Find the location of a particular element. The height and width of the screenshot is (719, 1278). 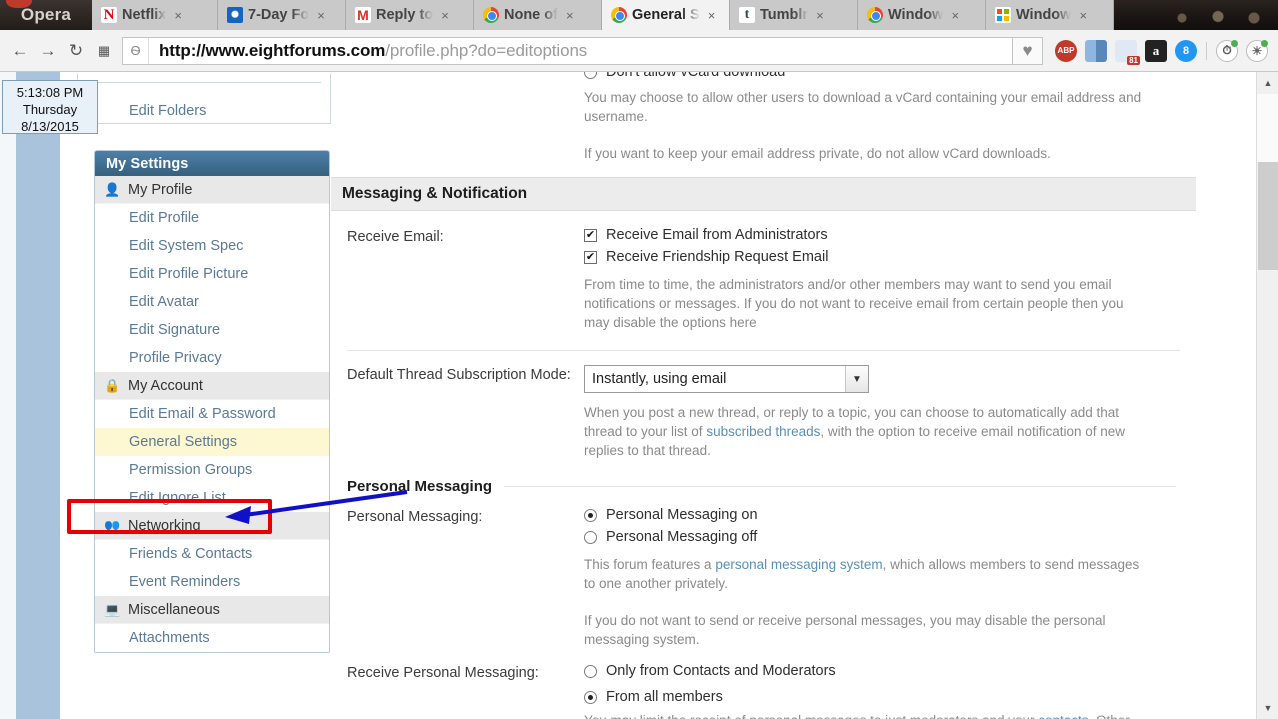

browser-tab-netflix: N Netflix × is located at coordinates (155, 15).